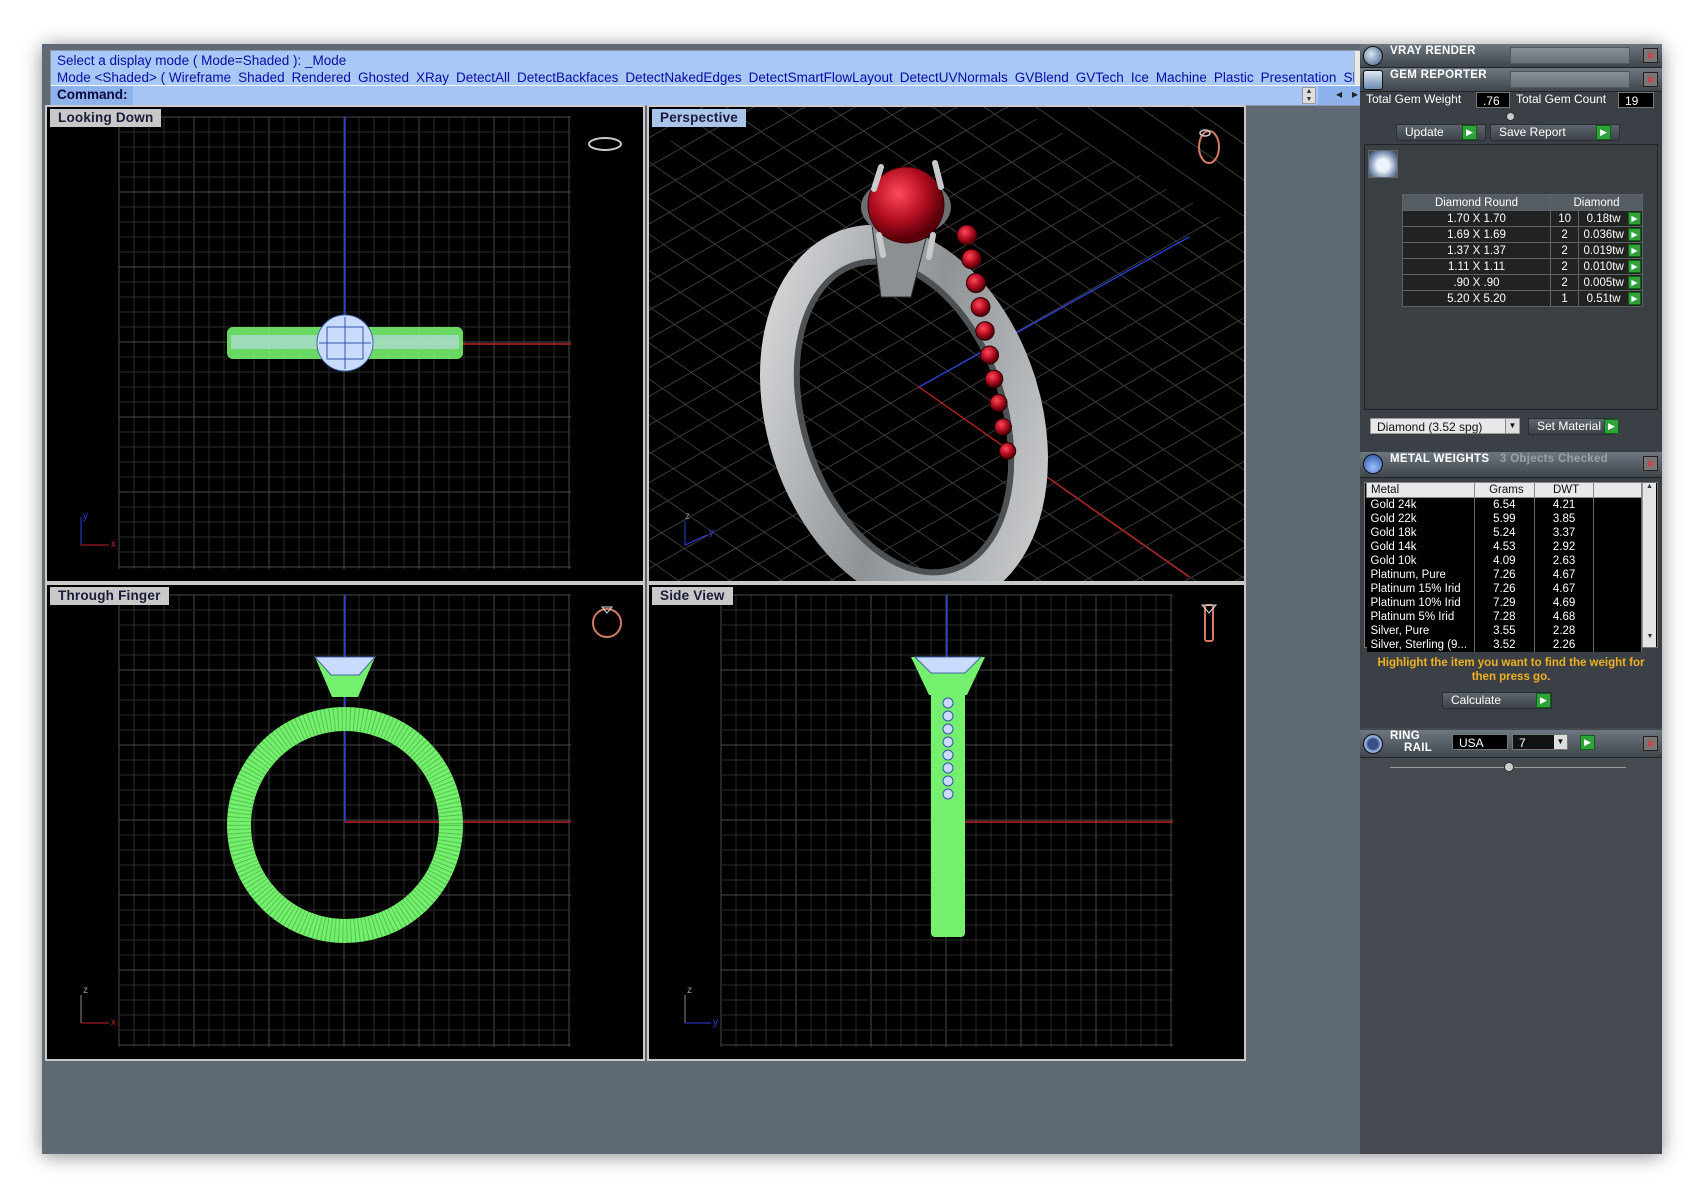 This screenshot has width=1703, height=1198. Describe the element at coordinates (1511, 80) in the screenshot. I see `gem-reporter-header: GEM REPORTER ×` at that location.